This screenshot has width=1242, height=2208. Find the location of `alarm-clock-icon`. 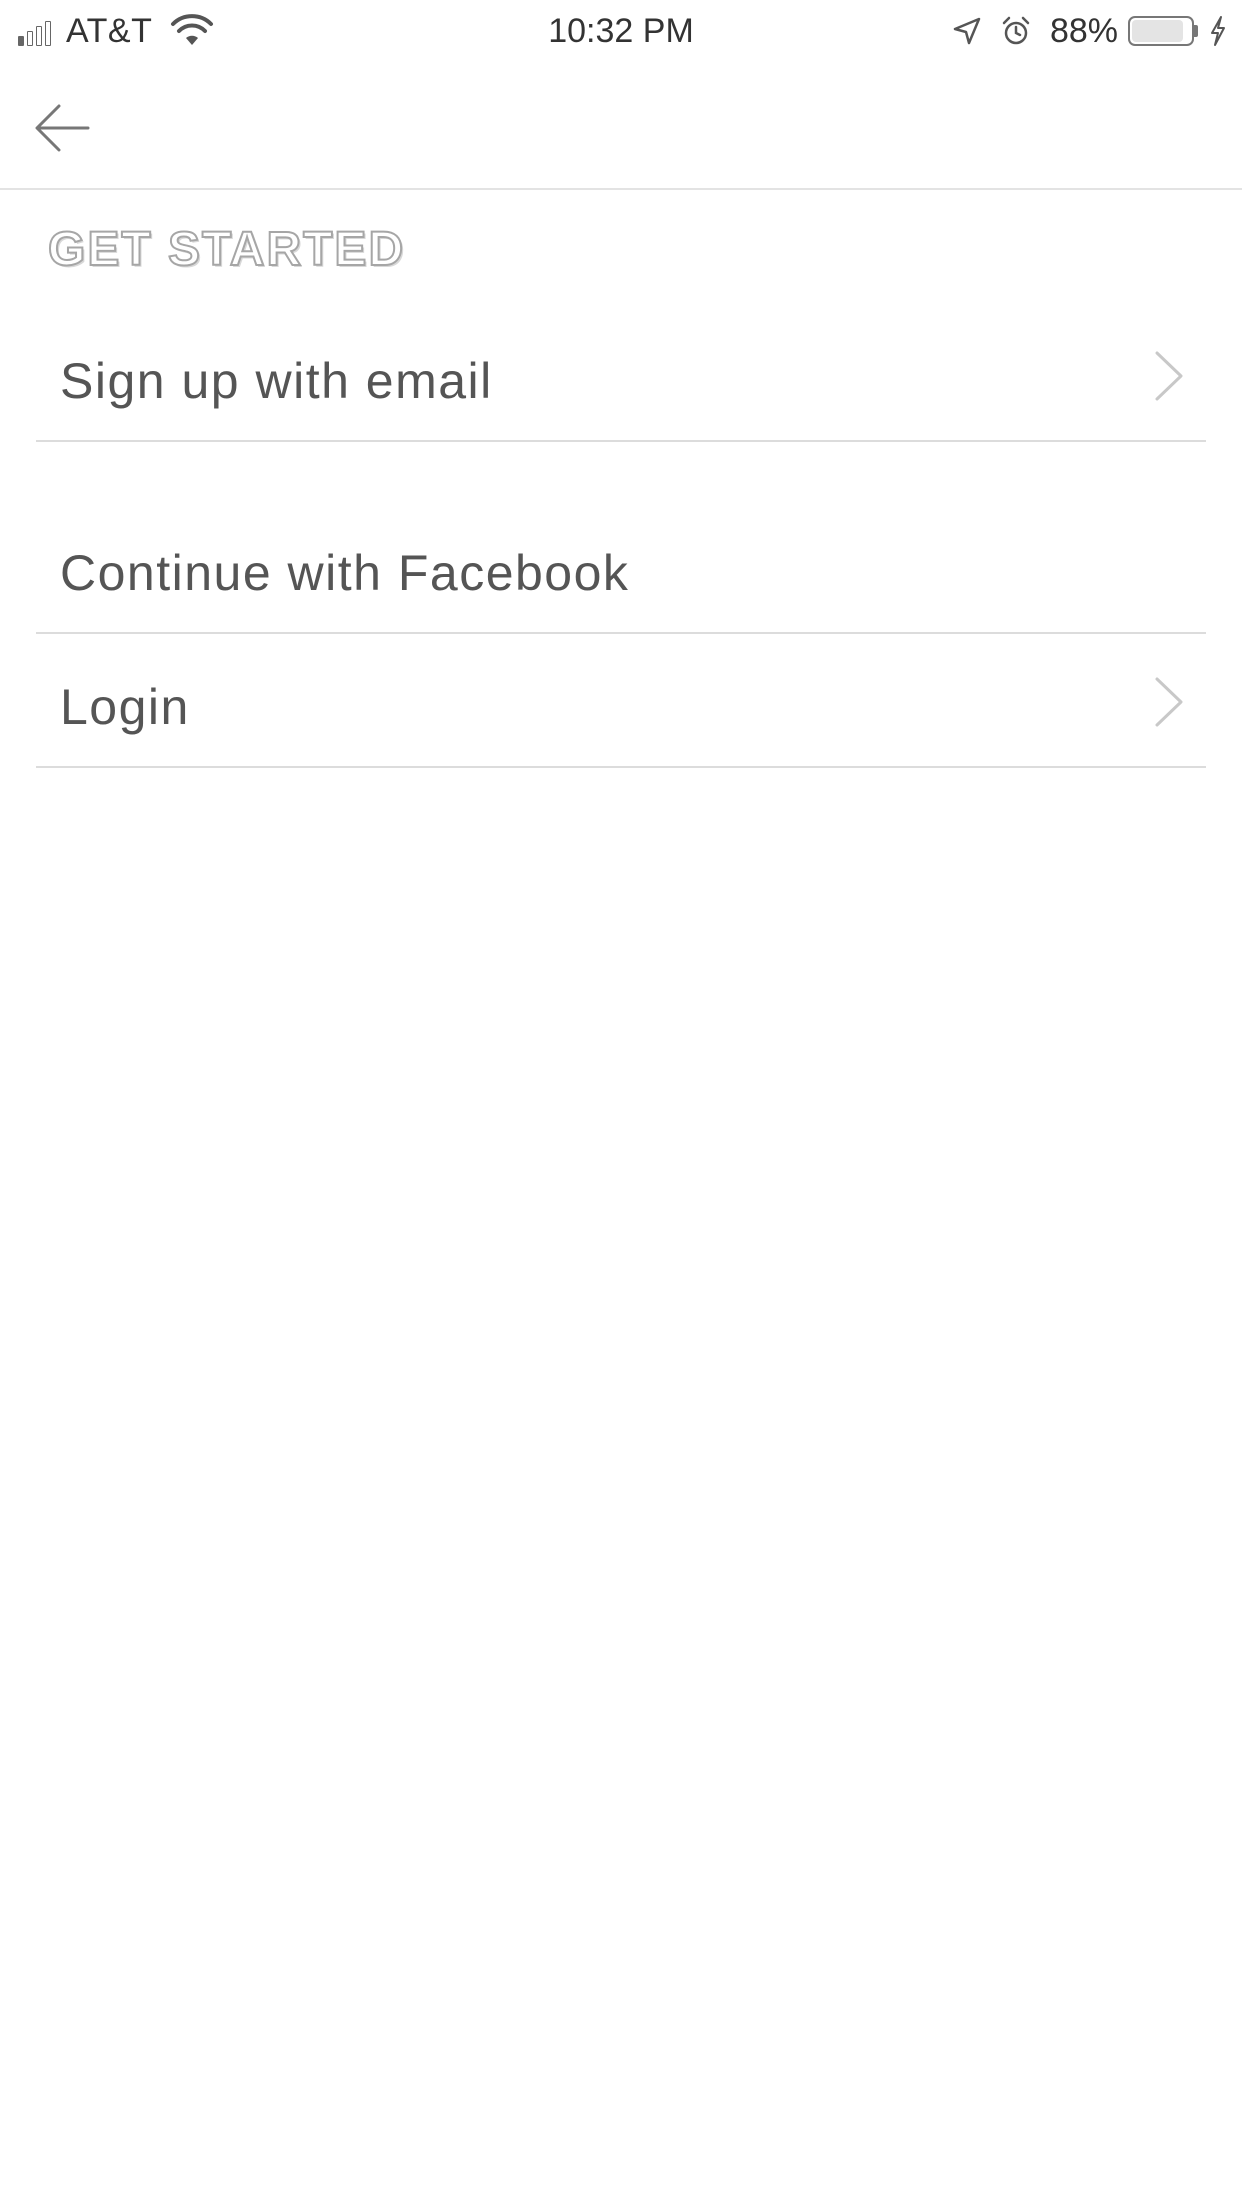

alarm-clock-icon is located at coordinates (1016, 30).